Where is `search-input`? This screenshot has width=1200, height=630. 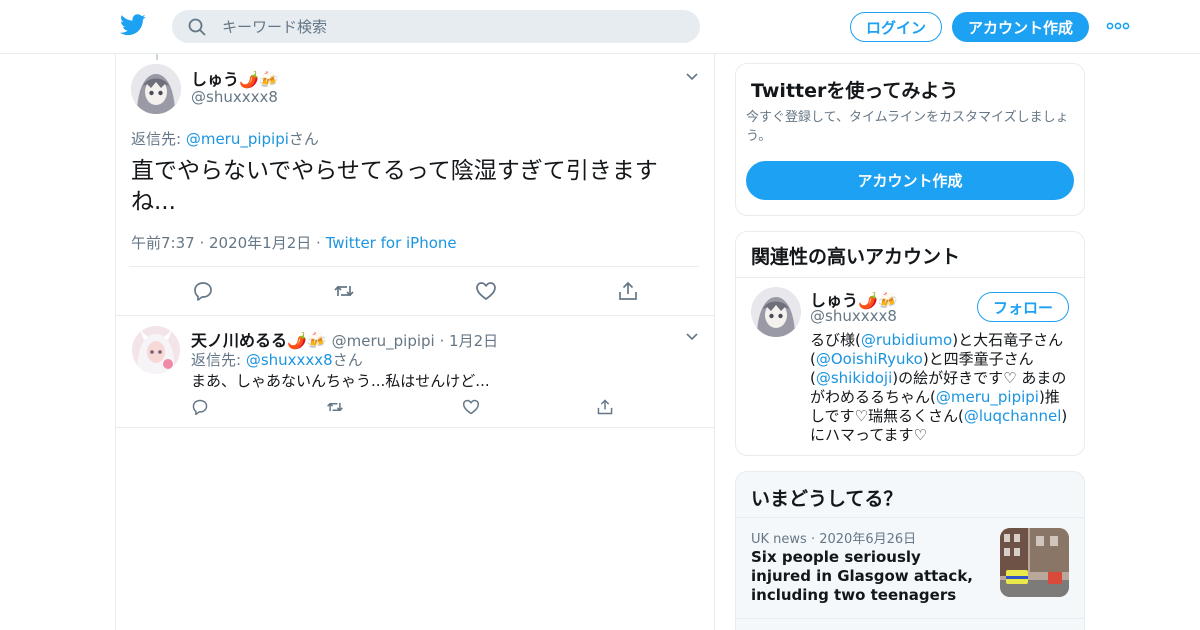 search-input is located at coordinates (452, 26).